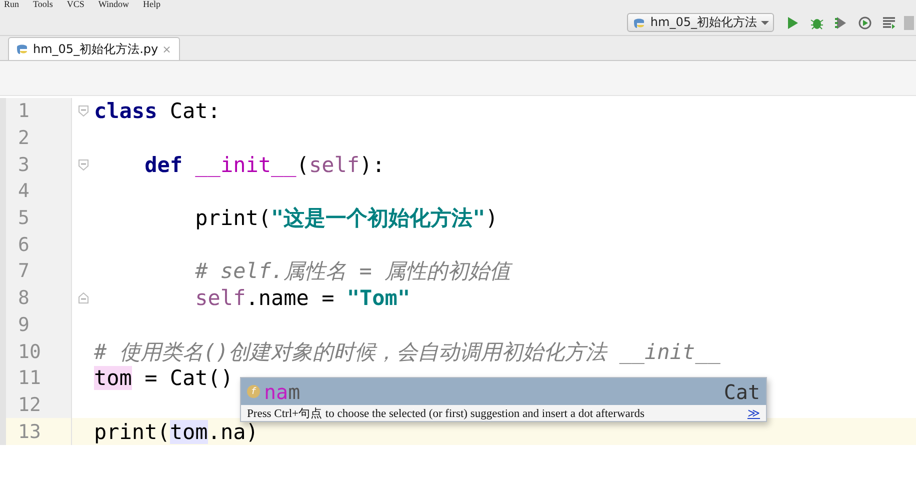 This screenshot has height=478, width=916. I want to click on menu-item: Window, so click(114, 4).